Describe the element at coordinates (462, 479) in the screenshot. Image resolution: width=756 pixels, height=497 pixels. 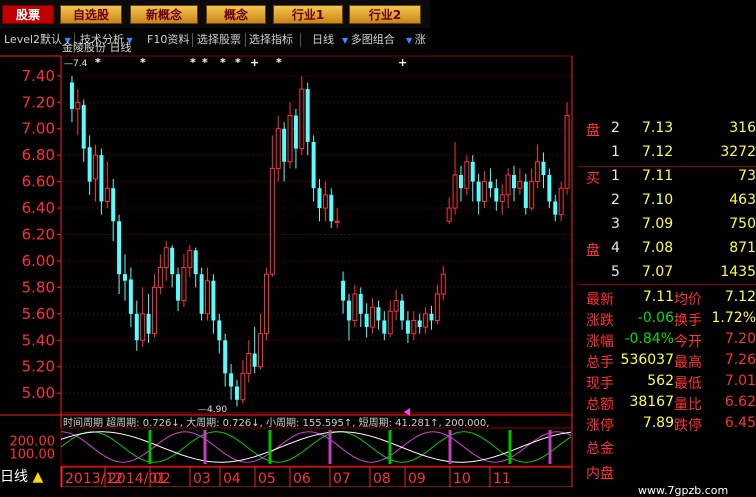
I see `date-tick-label: 10` at that location.